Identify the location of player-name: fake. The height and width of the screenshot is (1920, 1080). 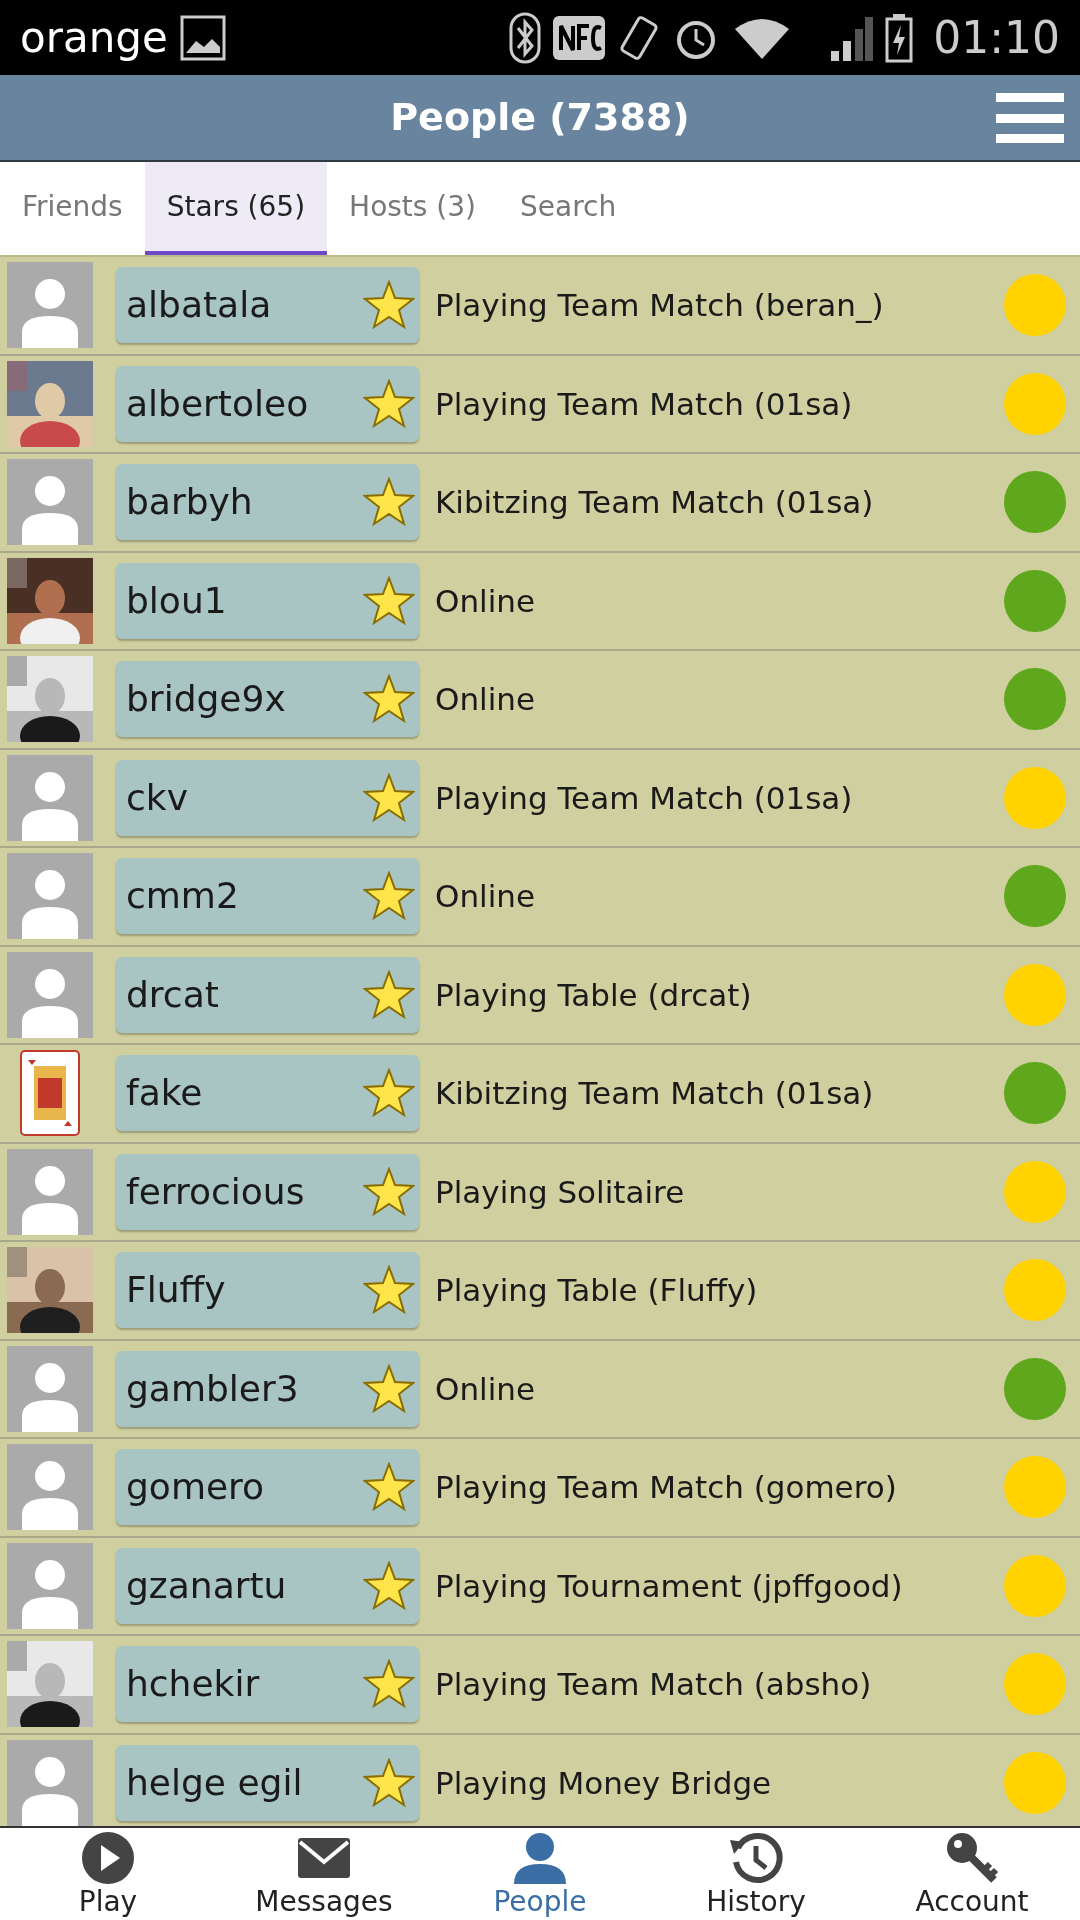
(165, 1093).